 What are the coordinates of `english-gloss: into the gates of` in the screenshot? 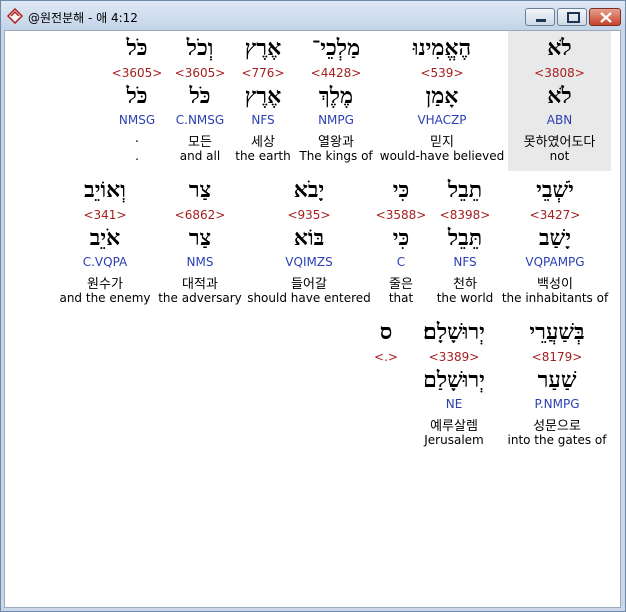 It's located at (557, 440).